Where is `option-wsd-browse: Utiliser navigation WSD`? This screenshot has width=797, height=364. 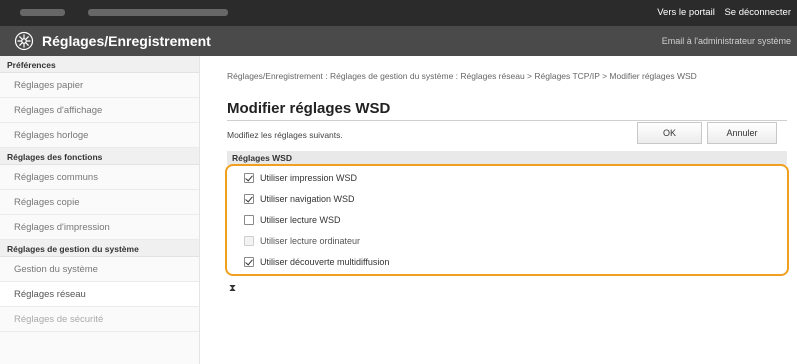 option-wsd-browse: Utiliser navigation WSD is located at coordinates (299, 201).